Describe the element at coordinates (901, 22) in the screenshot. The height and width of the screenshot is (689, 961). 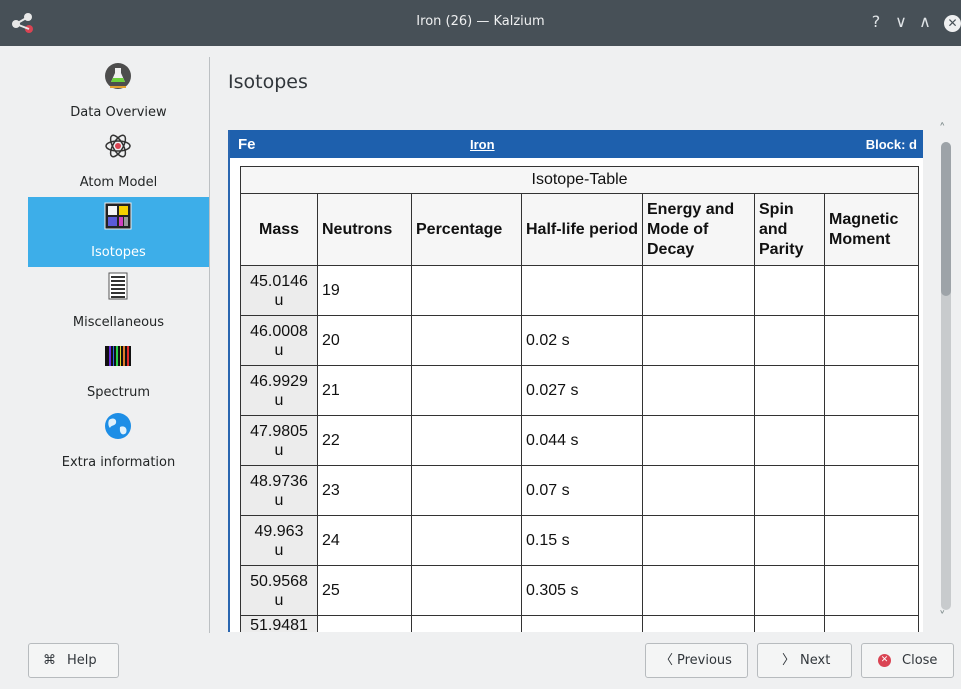
I see `minimize-button: ∨` at that location.